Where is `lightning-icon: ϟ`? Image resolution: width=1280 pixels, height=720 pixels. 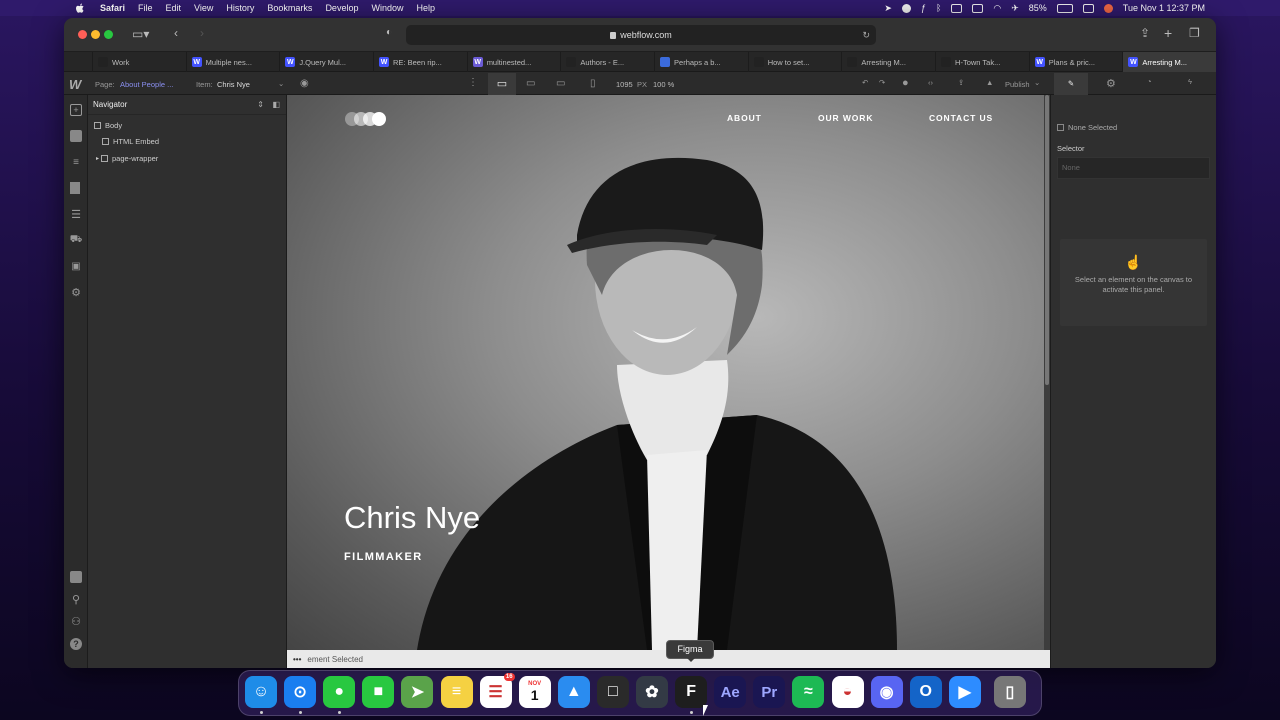
lightning-icon: ϟ is located at coordinates (1190, 81).